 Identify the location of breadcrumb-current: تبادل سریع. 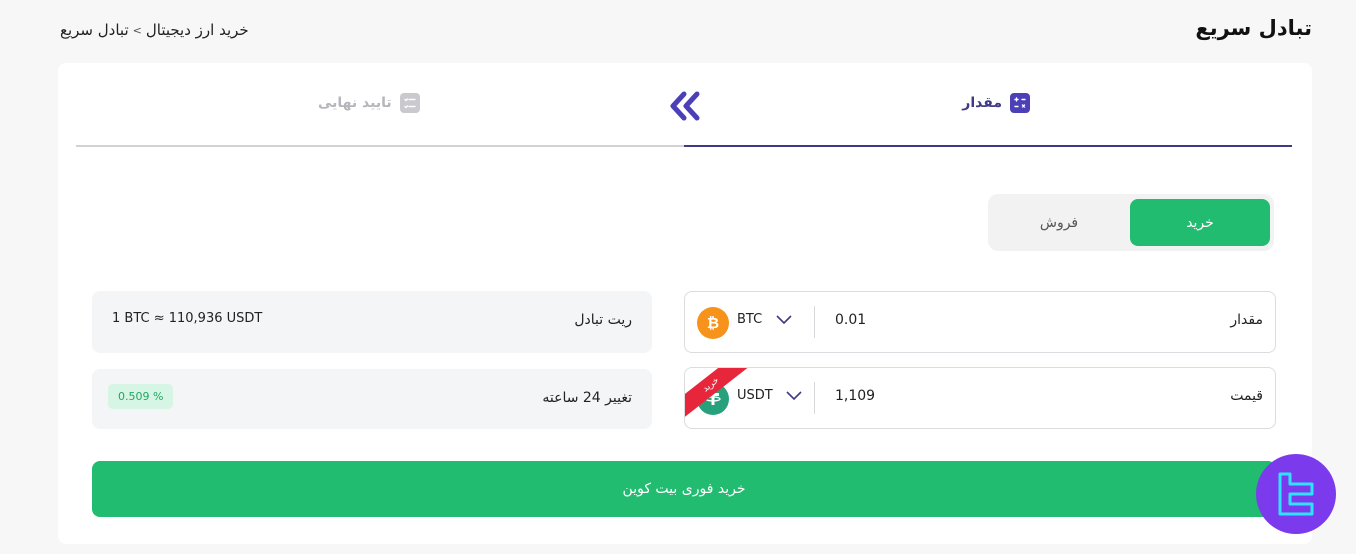
(94, 30).